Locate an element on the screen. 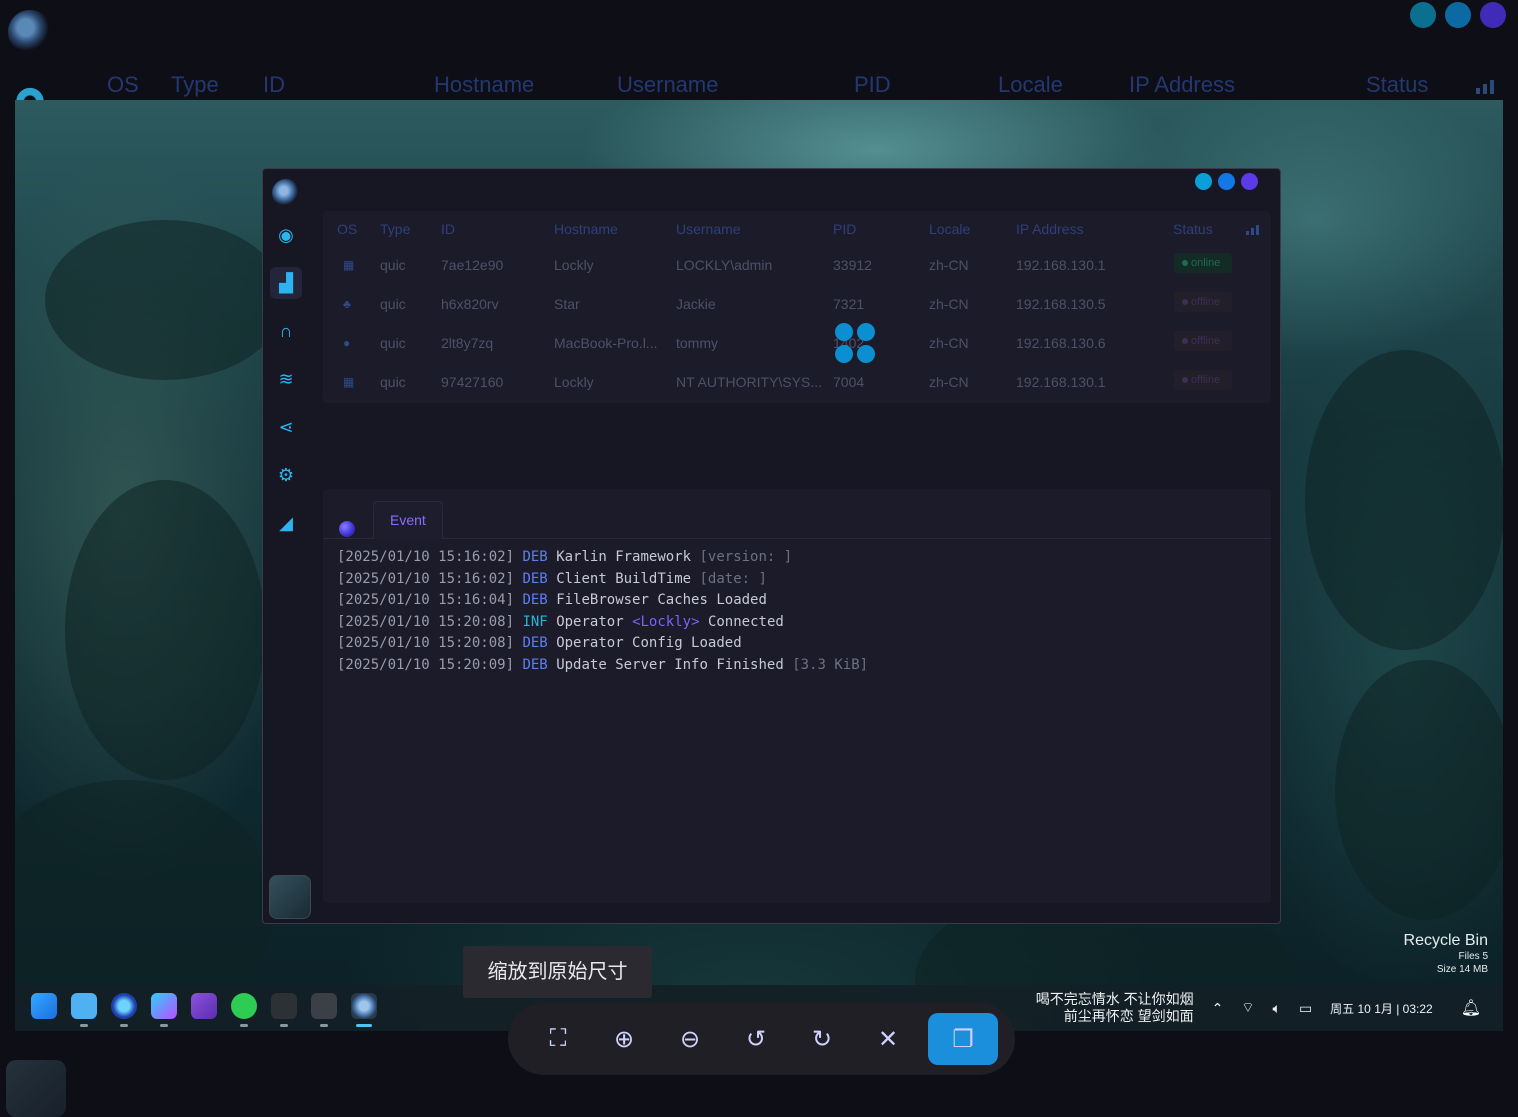 This screenshot has height=1117, width=1518. col-os: OS is located at coordinates (347, 230).